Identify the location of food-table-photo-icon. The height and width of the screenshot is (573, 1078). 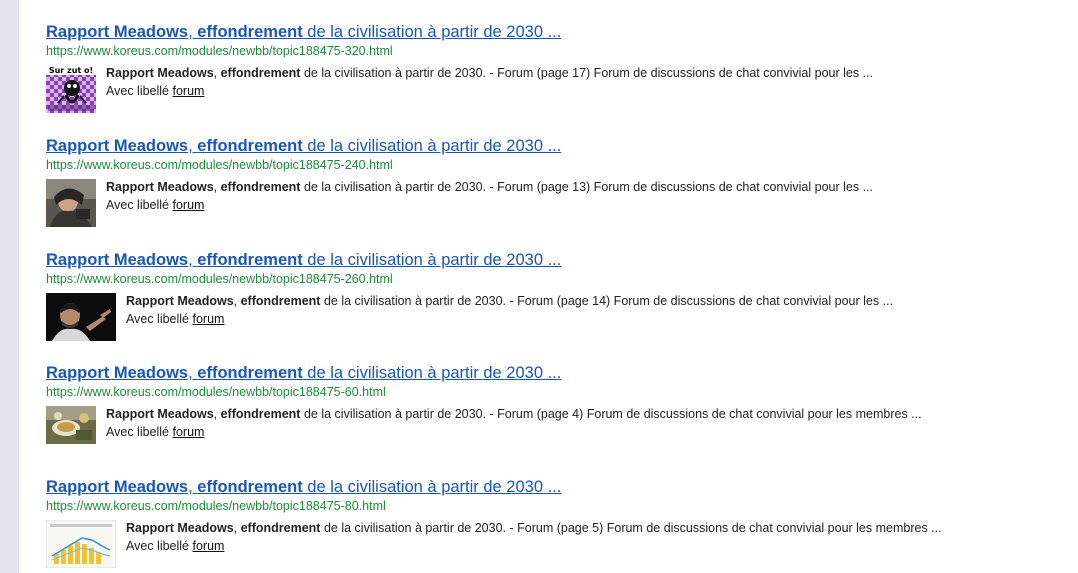
(71, 430).